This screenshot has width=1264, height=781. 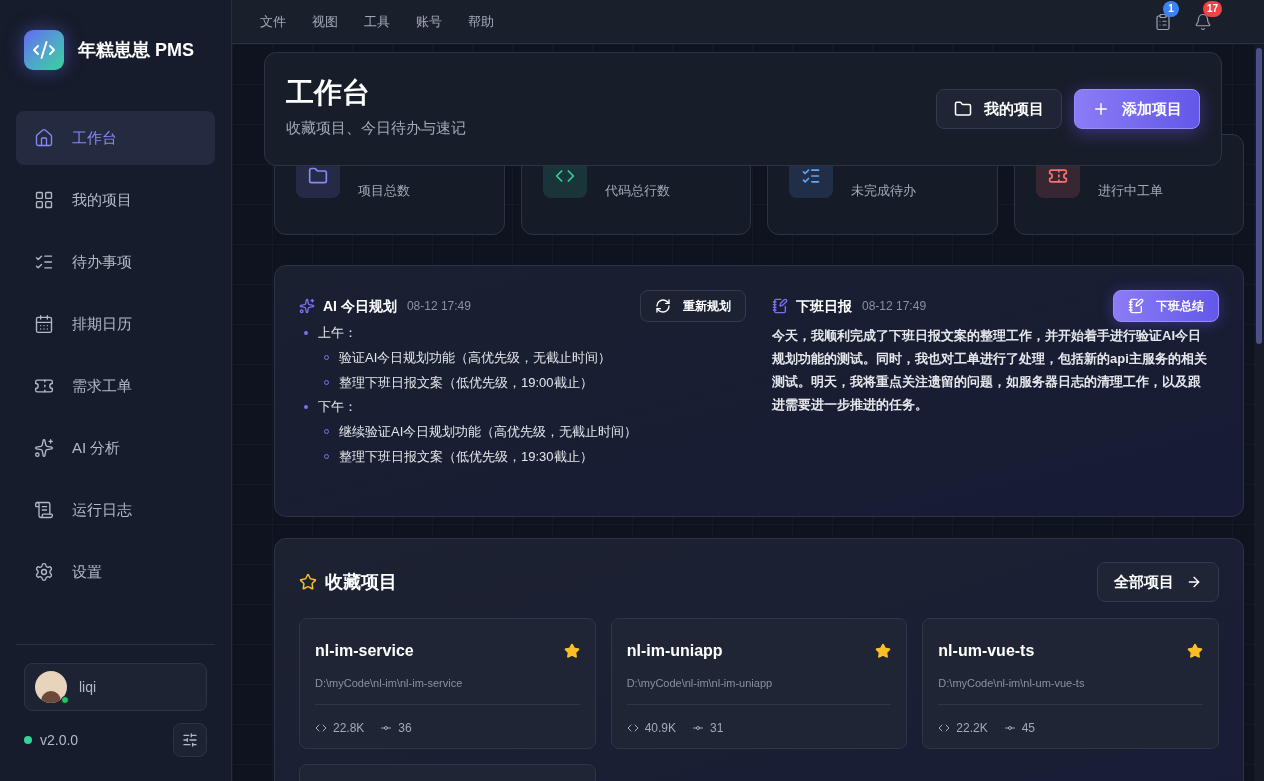 What do you see at coordinates (115, 138) in the screenshot?
I see `nav-item: 工作台` at bounding box center [115, 138].